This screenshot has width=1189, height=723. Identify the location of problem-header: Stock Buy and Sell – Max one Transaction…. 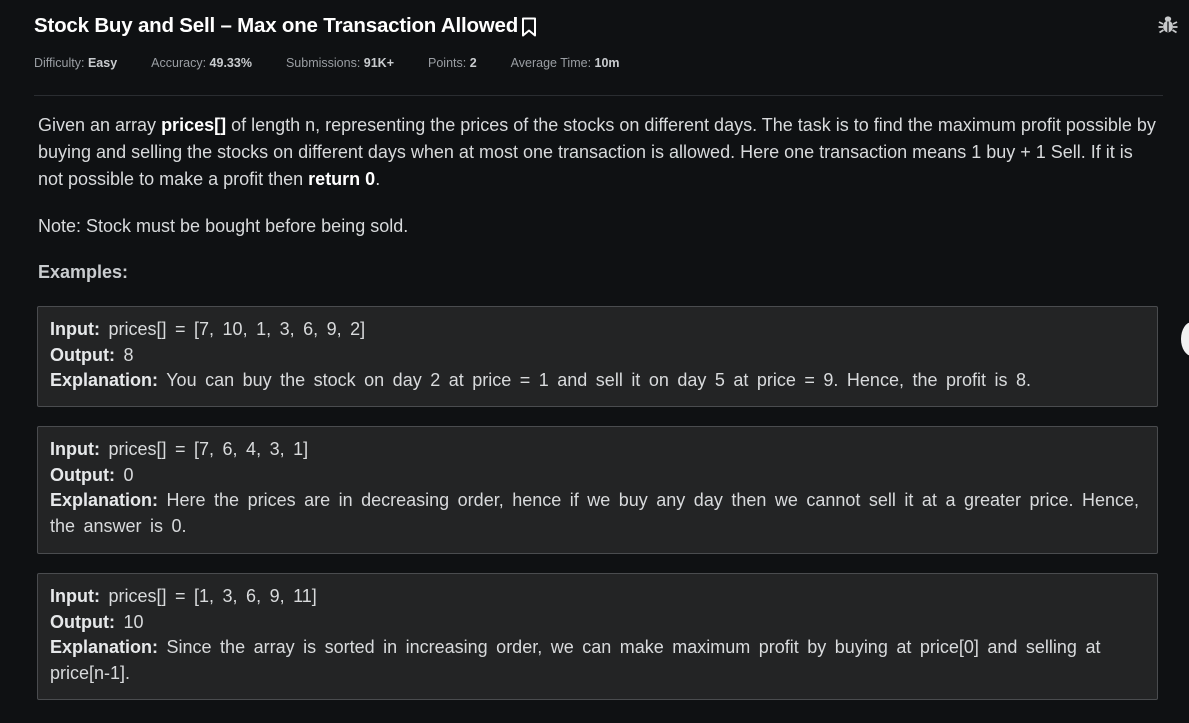
(606, 41).